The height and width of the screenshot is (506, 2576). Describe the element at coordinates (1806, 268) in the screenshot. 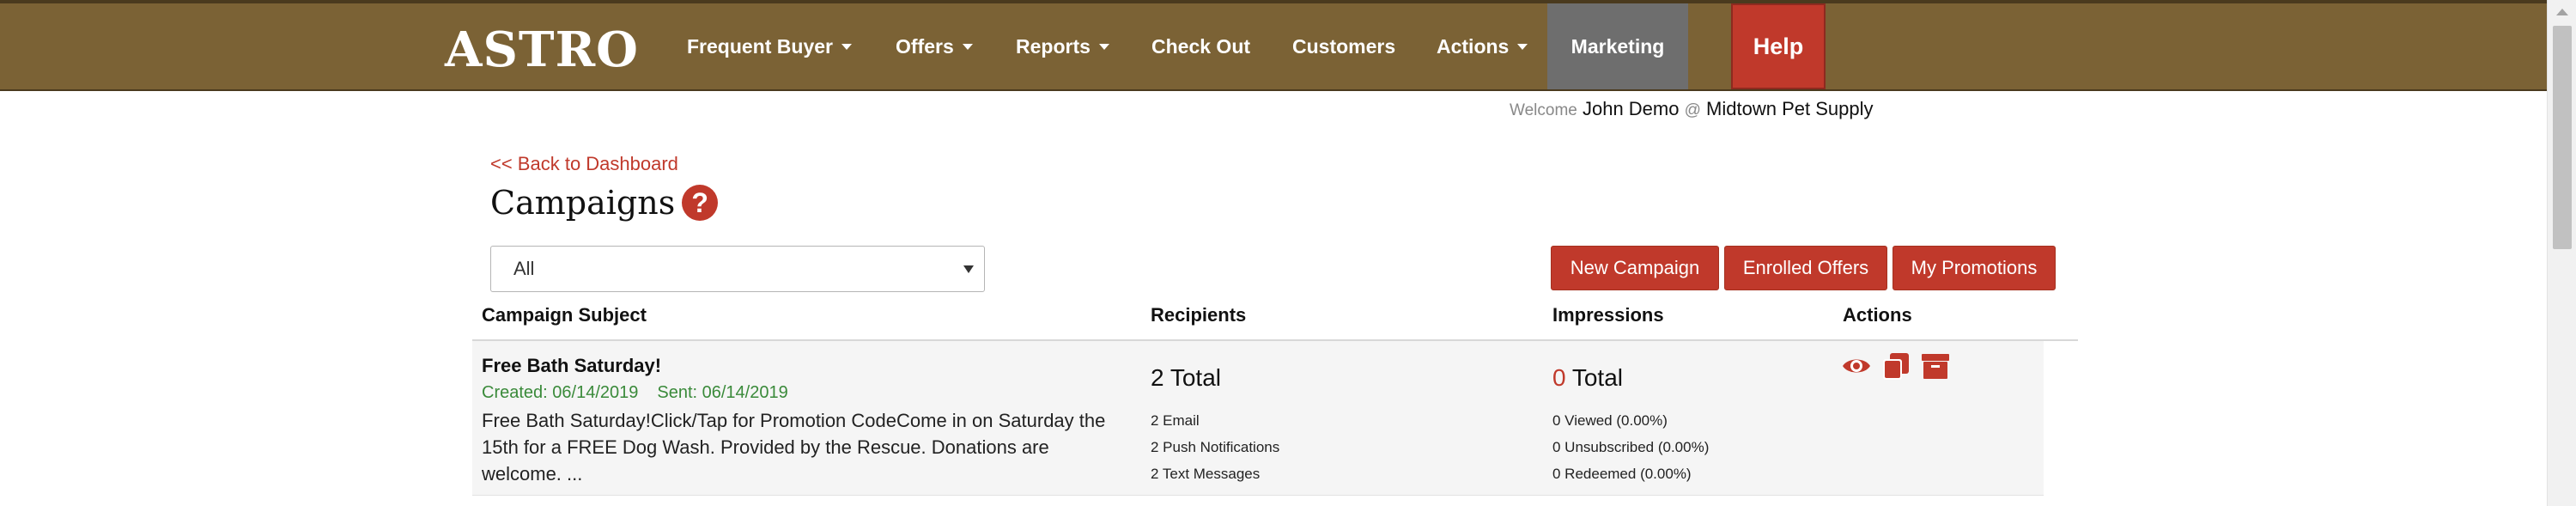

I see `enrolled-offers-button: Enrolled Offers` at that location.